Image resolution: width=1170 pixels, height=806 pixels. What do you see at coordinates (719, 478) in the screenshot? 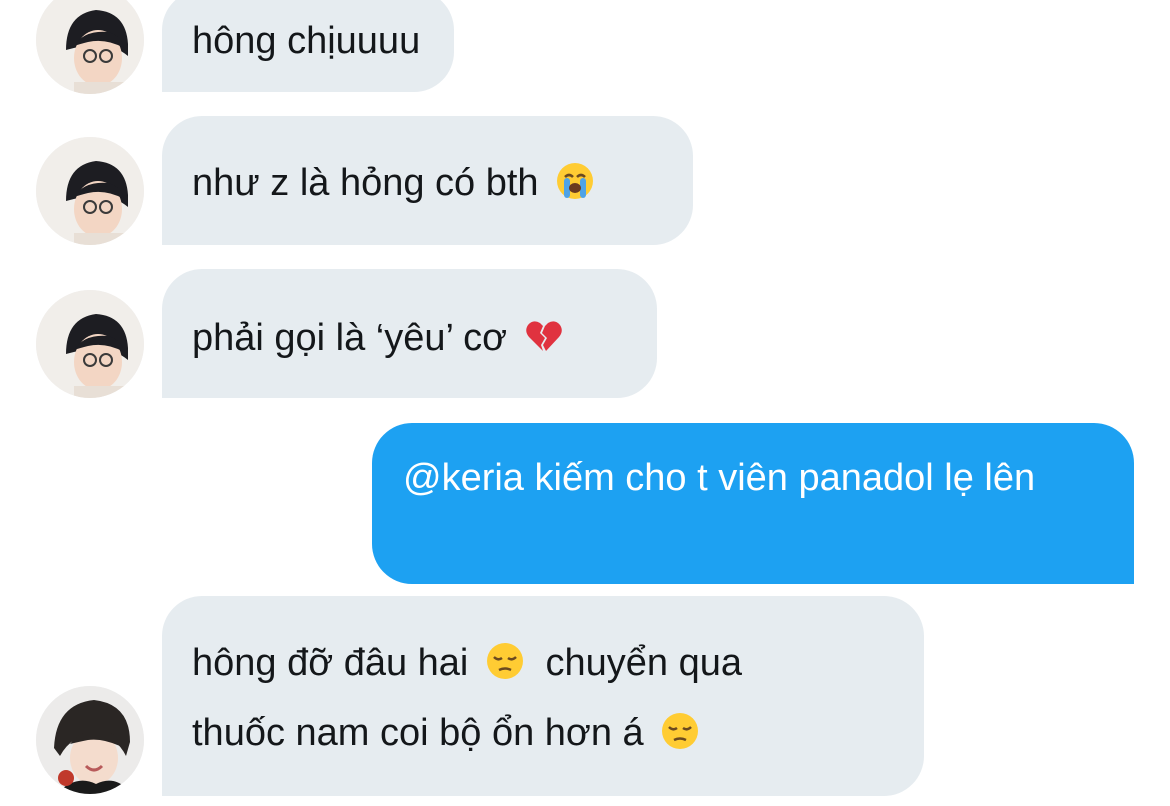
I see `message-text: @keria kiếm cho t viên panadol lẹ lên` at bounding box center [719, 478].